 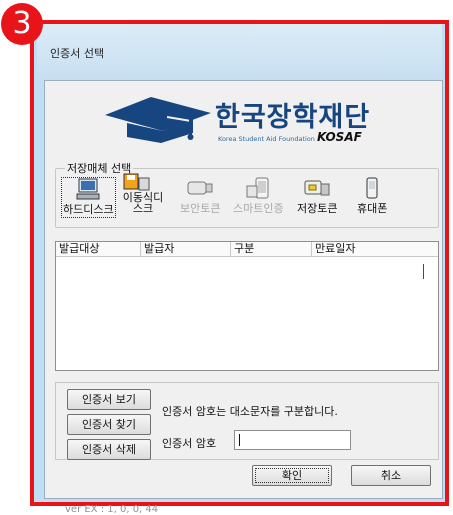 I want to click on cancel-button: 취소, so click(x=391, y=475).